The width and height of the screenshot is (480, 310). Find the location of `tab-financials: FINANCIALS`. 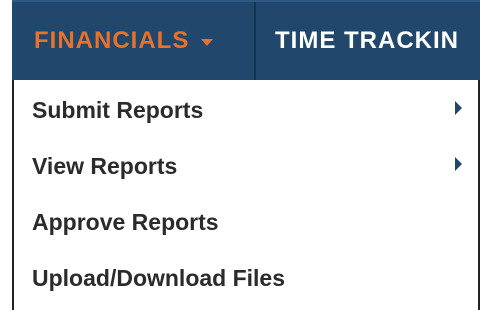

tab-financials: FINANCIALS is located at coordinates (133, 41).